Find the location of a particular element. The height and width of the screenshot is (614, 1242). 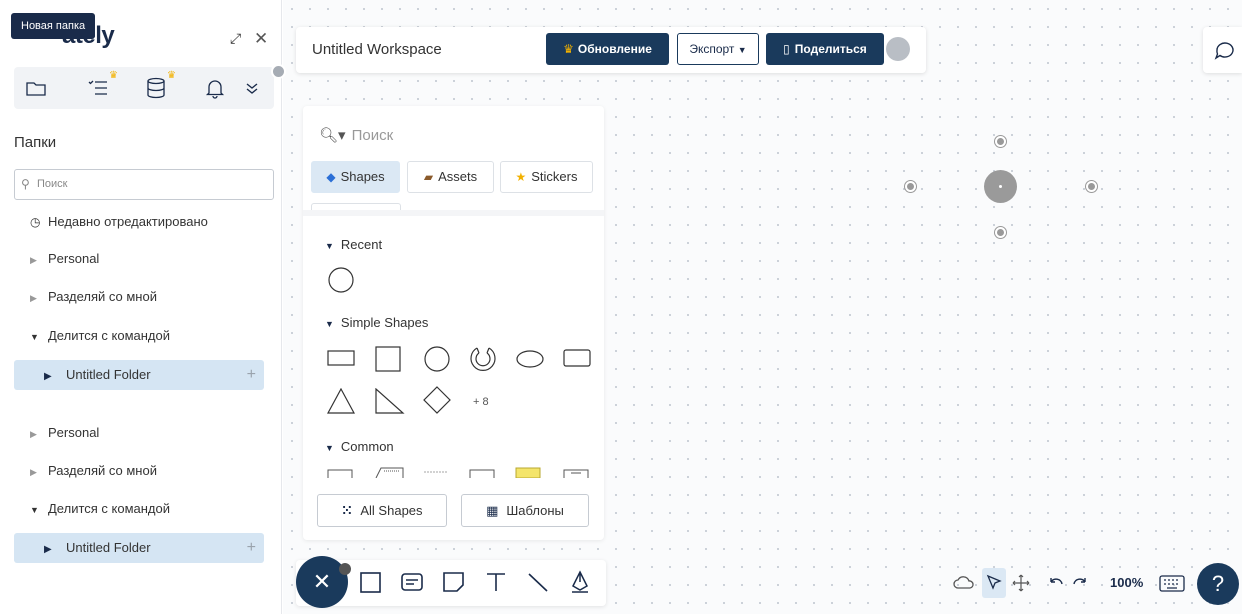

canvas-handle-bottom is located at coordinates (1000, 232).